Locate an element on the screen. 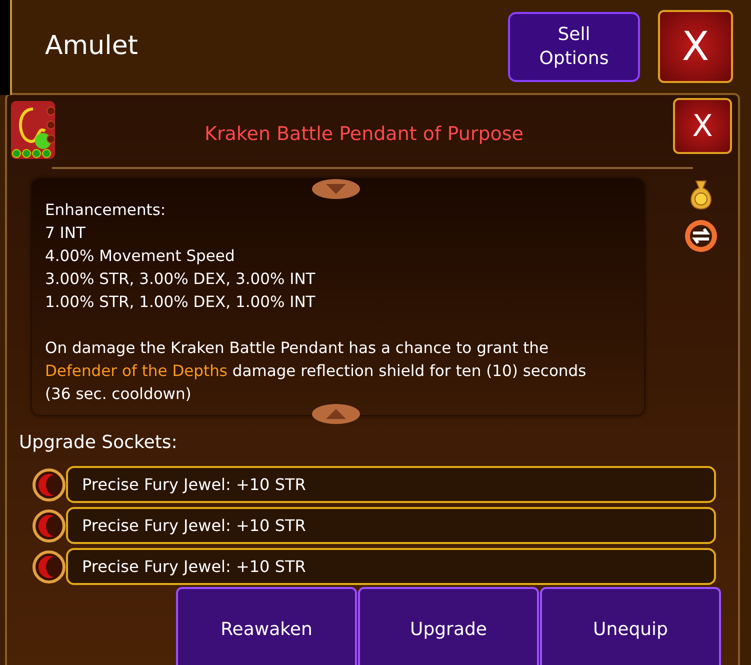  sell-options-button: Sell Options is located at coordinates (574, 47).